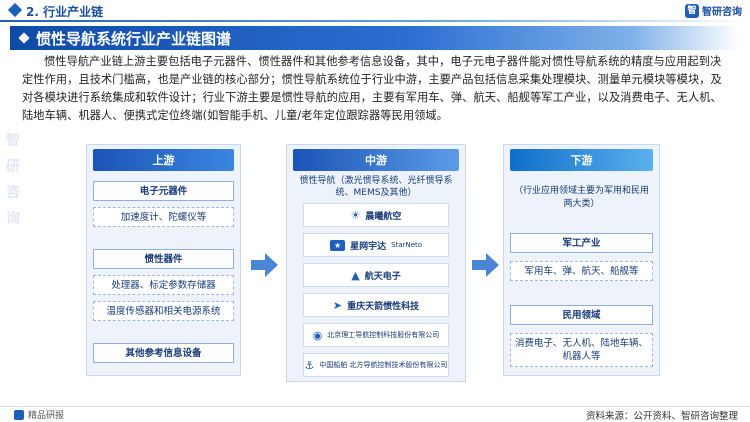 The width and height of the screenshot is (750, 422). What do you see at coordinates (368, 246) in the screenshot?
I see `company-name: 星网宇达` at bounding box center [368, 246].